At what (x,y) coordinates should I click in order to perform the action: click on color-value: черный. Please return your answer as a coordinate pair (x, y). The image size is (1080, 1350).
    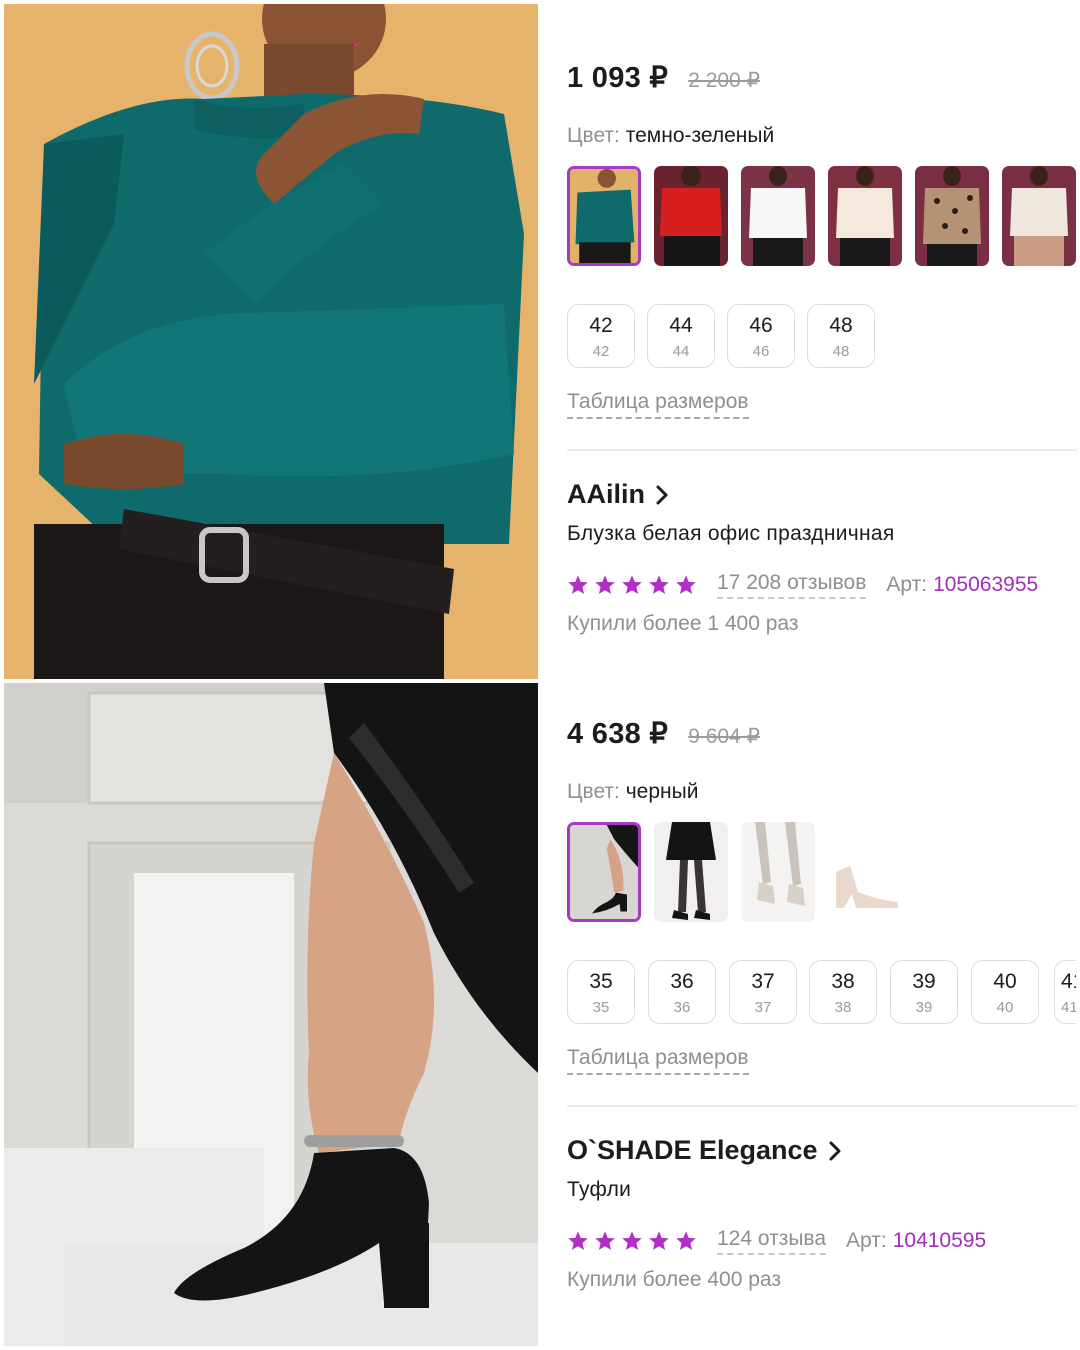
    Looking at the image, I should click on (662, 791).